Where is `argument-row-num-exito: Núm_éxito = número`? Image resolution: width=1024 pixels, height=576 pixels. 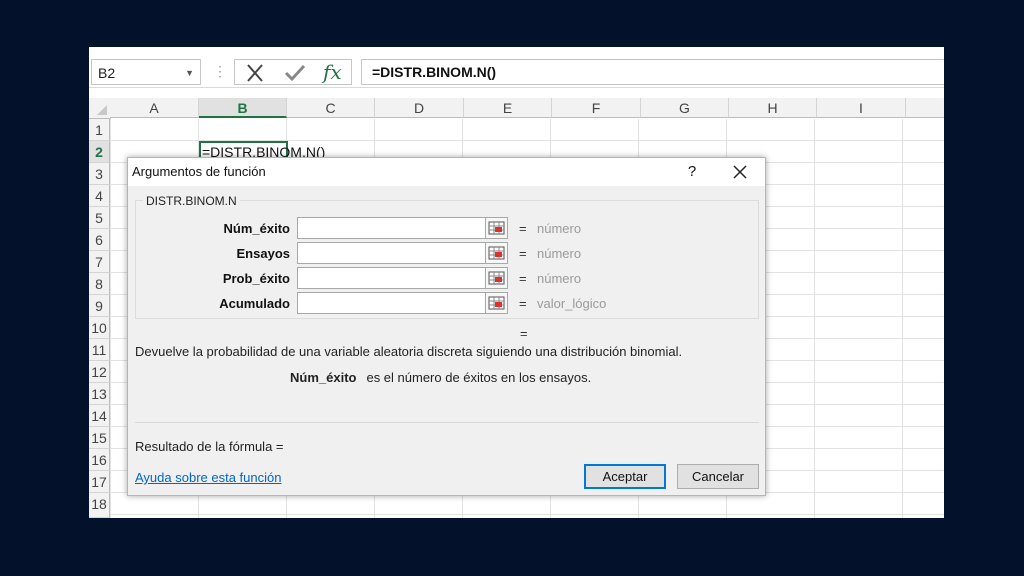
argument-row-num-exito: Núm_éxito = número is located at coordinates (448, 229).